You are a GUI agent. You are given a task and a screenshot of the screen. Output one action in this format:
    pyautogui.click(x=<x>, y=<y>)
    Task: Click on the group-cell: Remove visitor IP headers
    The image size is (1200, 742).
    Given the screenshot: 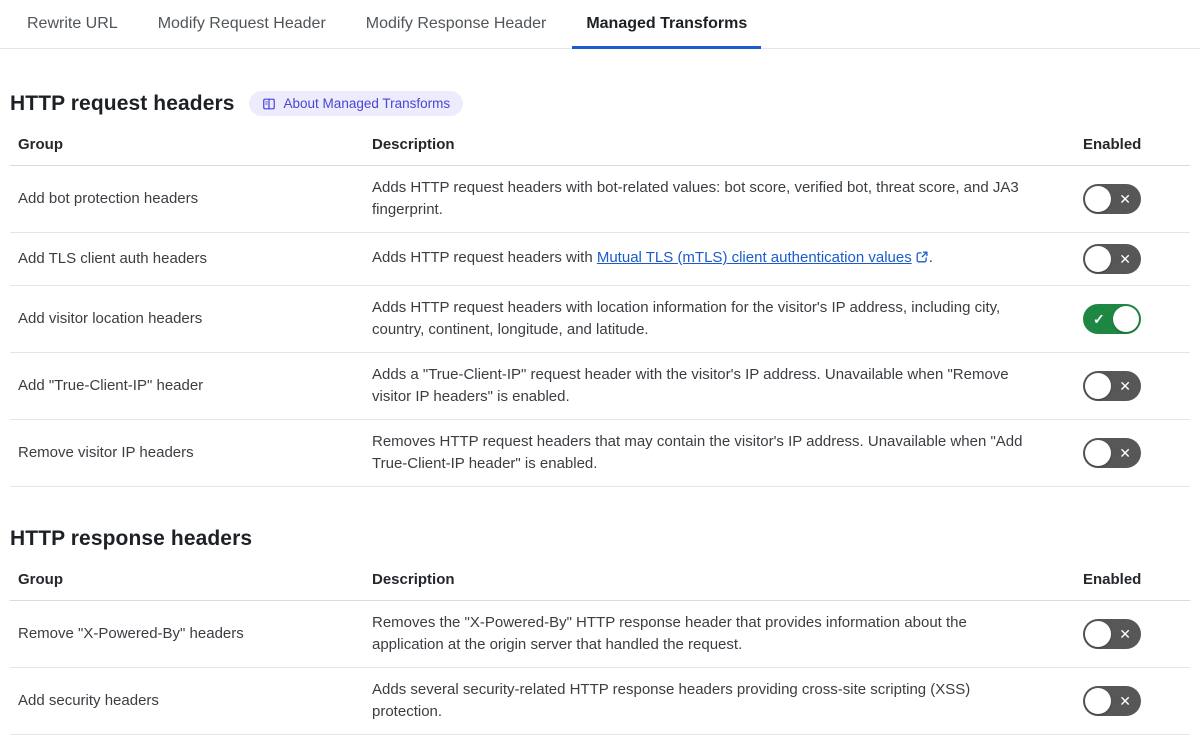 What is the action you would take?
    pyautogui.click(x=187, y=453)
    